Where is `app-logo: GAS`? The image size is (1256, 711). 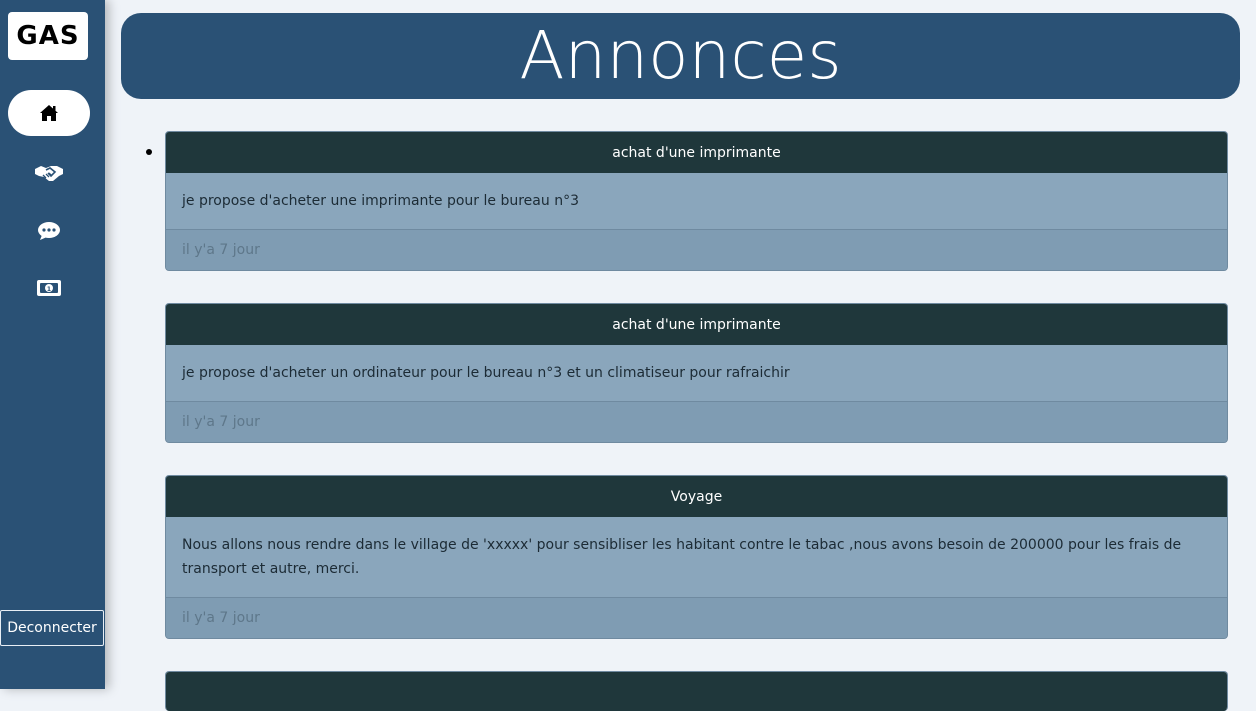
app-logo: GAS is located at coordinates (48, 36).